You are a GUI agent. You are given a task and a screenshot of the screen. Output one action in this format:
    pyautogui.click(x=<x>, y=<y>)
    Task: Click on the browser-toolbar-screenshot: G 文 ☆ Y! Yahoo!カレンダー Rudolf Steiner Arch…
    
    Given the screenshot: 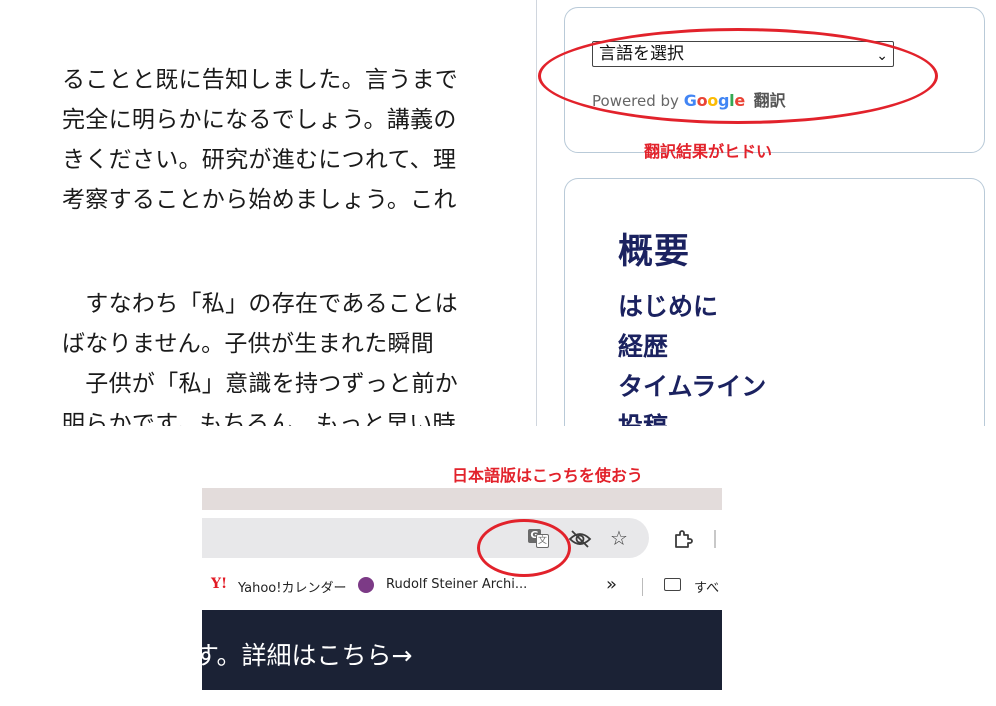 What is the action you would take?
    pyautogui.click(x=462, y=589)
    